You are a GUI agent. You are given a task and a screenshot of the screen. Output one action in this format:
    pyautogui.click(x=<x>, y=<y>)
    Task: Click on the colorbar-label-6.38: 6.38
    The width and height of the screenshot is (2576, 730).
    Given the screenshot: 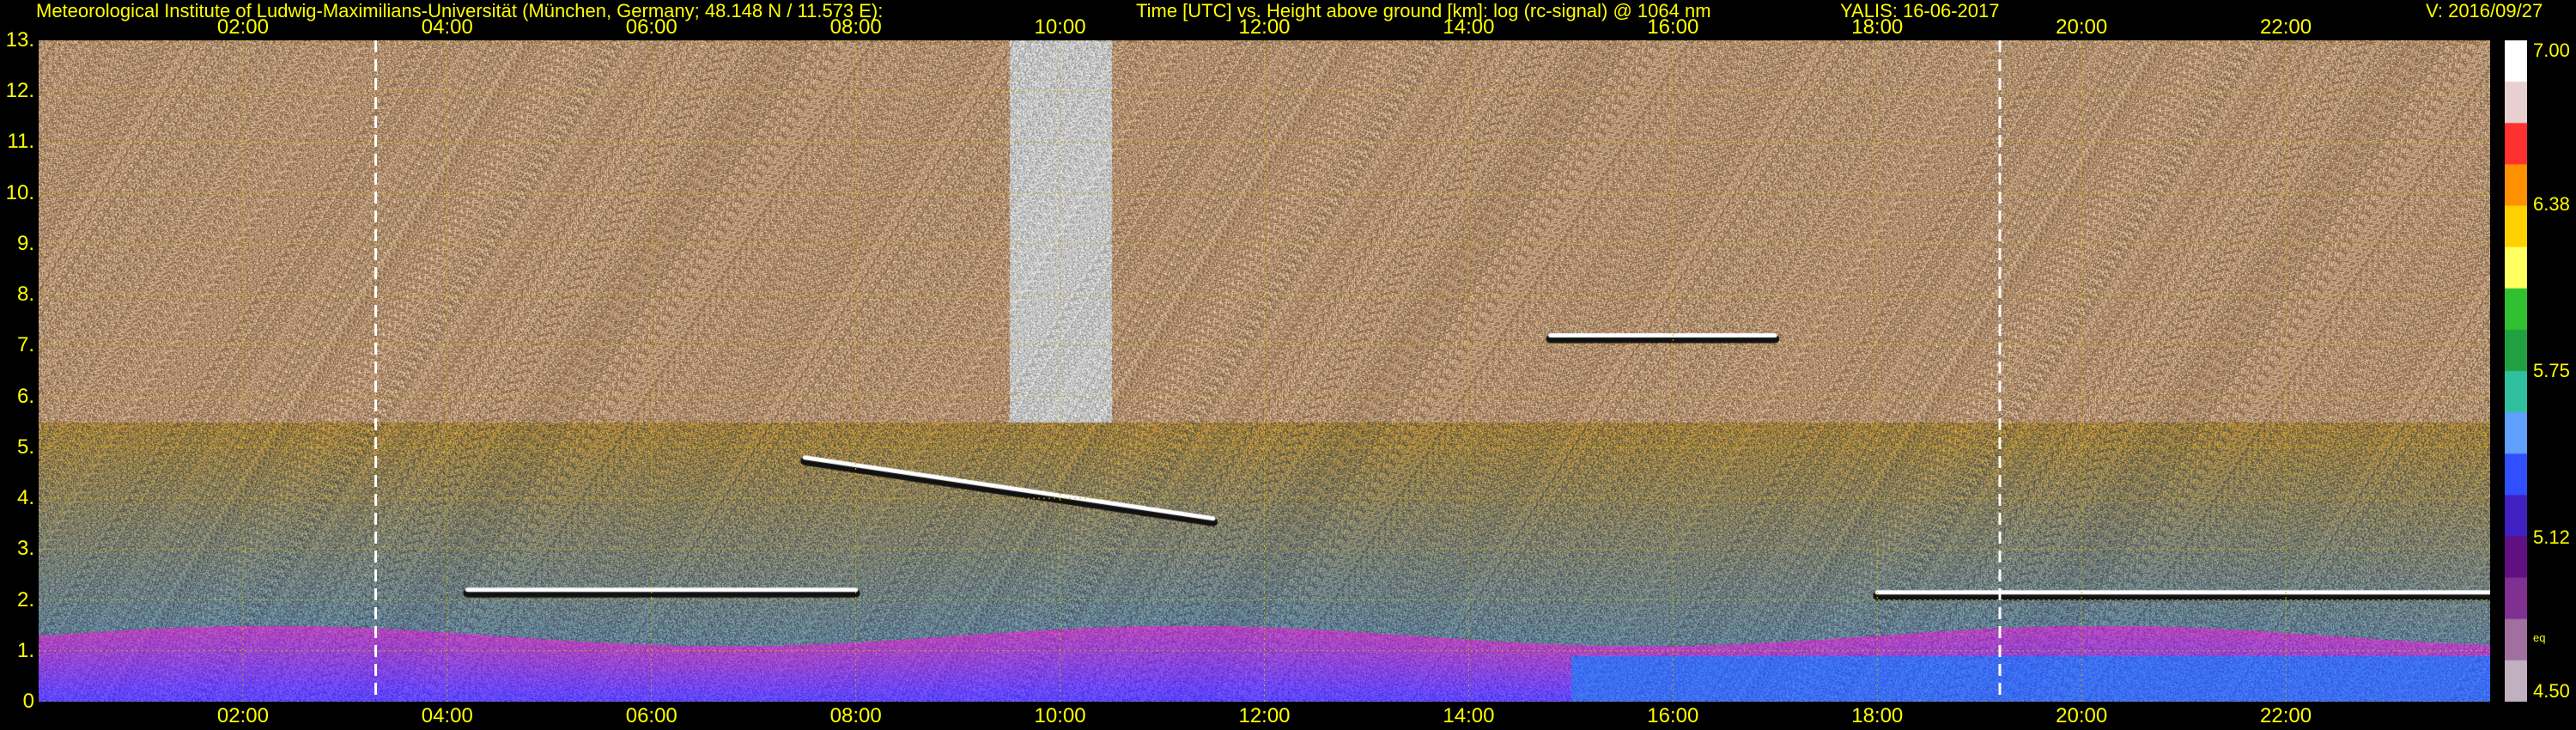 What is the action you would take?
    pyautogui.click(x=2551, y=203)
    